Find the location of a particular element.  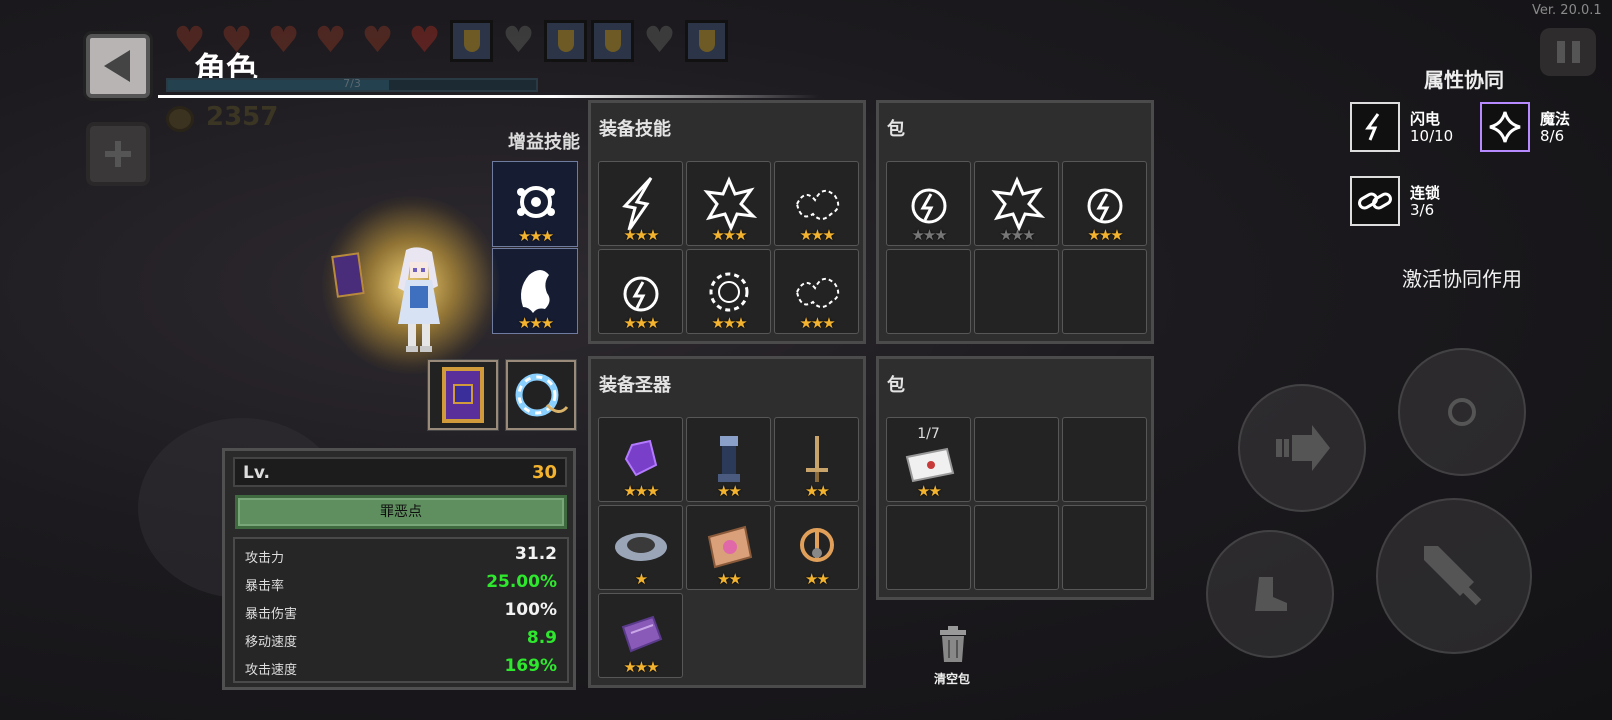

pause-icon is located at coordinates (1560, 52).